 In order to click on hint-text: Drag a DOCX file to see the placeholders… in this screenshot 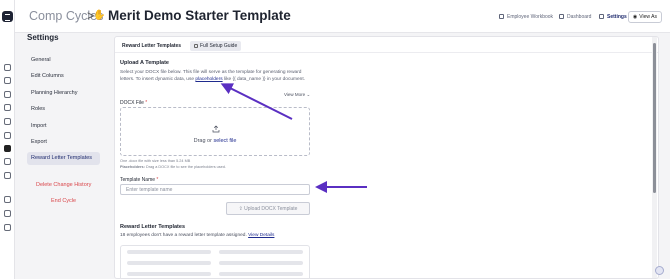, I will do `click(185, 167)`.